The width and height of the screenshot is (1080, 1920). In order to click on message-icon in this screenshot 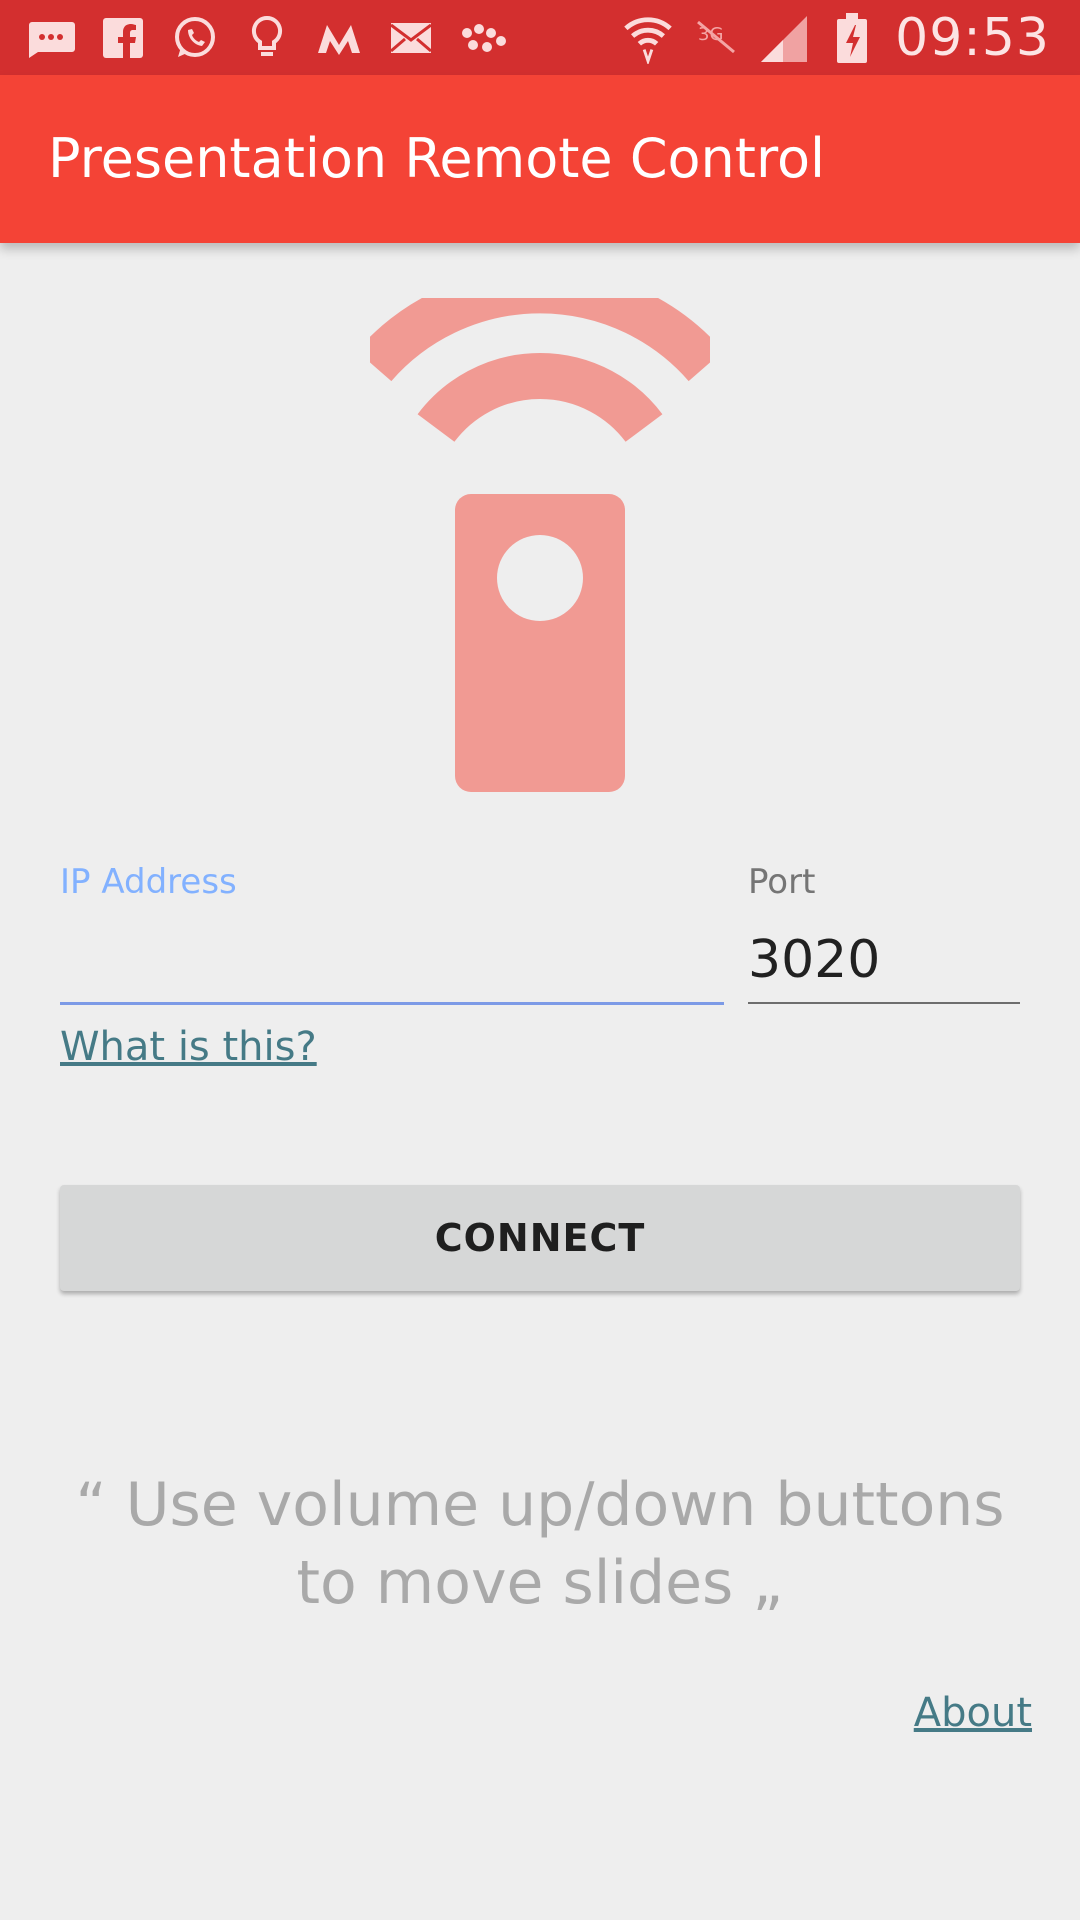, I will do `click(51, 38)`.